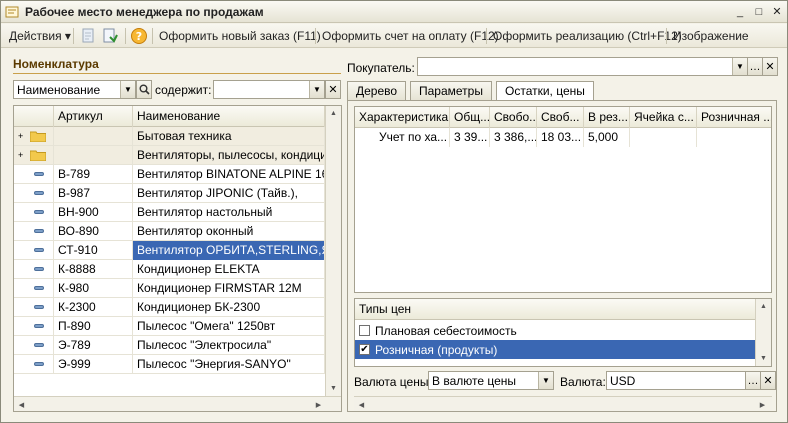  What do you see at coordinates (169, 174) in the screenshot?
I see `table-row: В-789Вентилятор BINATONE ALPINE 160вт` at bounding box center [169, 174].